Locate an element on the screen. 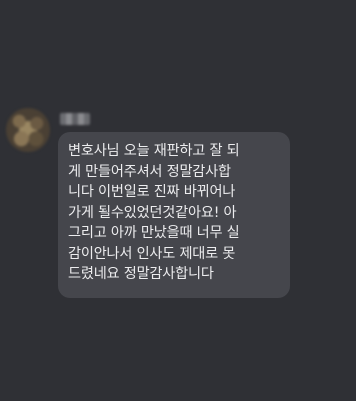 The image size is (356, 401). message-line-2: 게 만들어주셔서 정말감사합 is located at coordinates (149, 171).